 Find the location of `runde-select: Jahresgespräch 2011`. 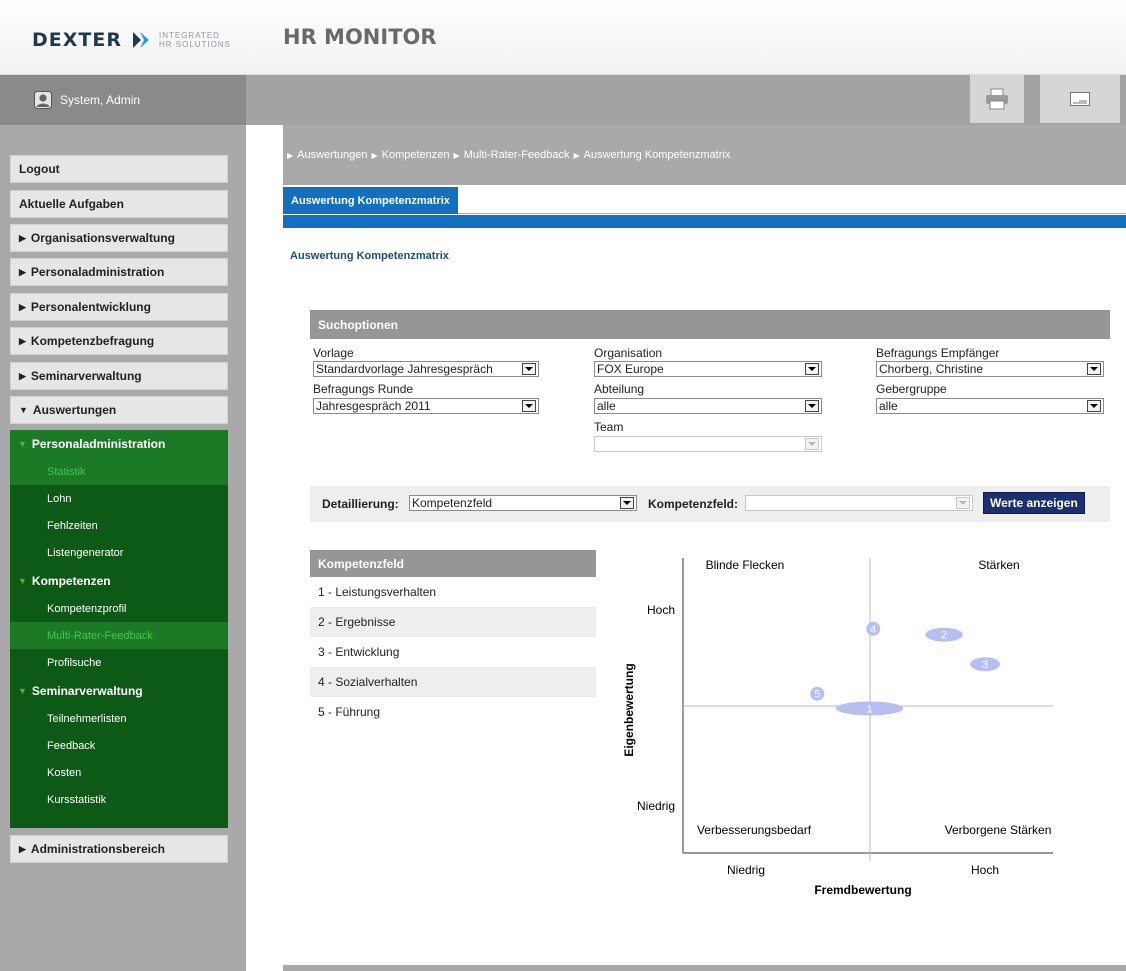

runde-select: Jahresgespräch 2011 is located at coordinates (426, 406).